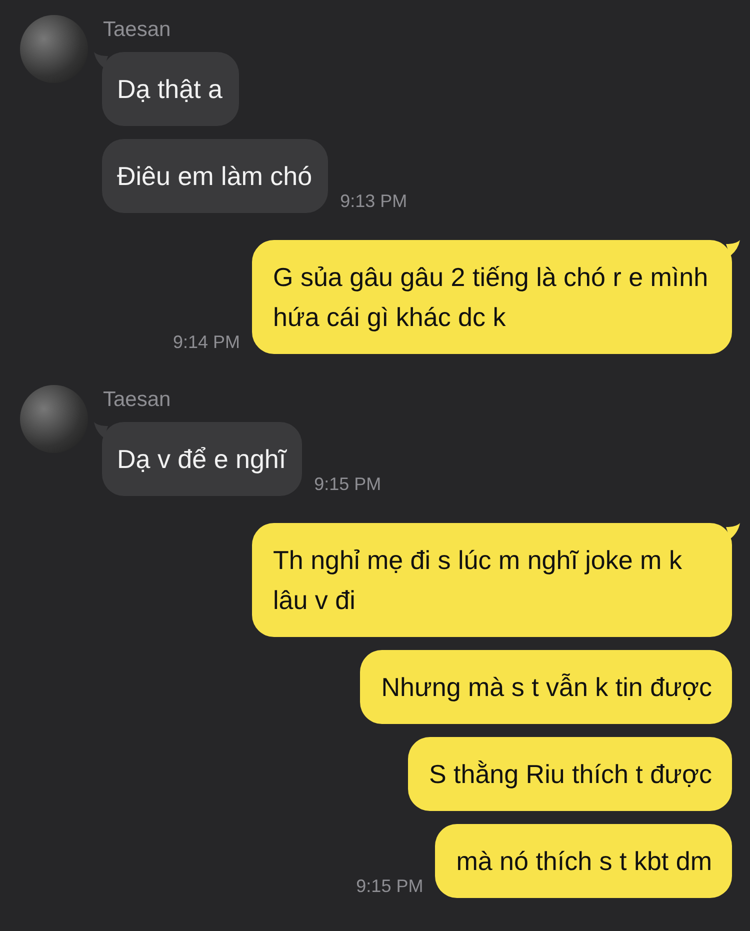 Image resolution: width=750 pixels, height=931 pixels. What do you see at coordinates (583, 861) in the screenshot?
I see `message-bubble: mà nó thích s t kbt dm` at bounding box center [583, 861].